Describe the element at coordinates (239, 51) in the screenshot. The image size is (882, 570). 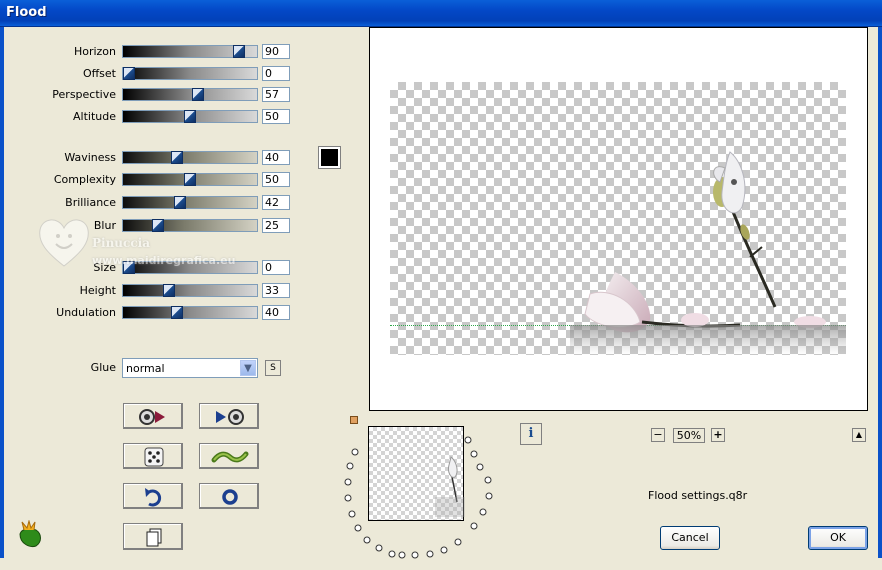
I see `horizon-thumb` at that location.